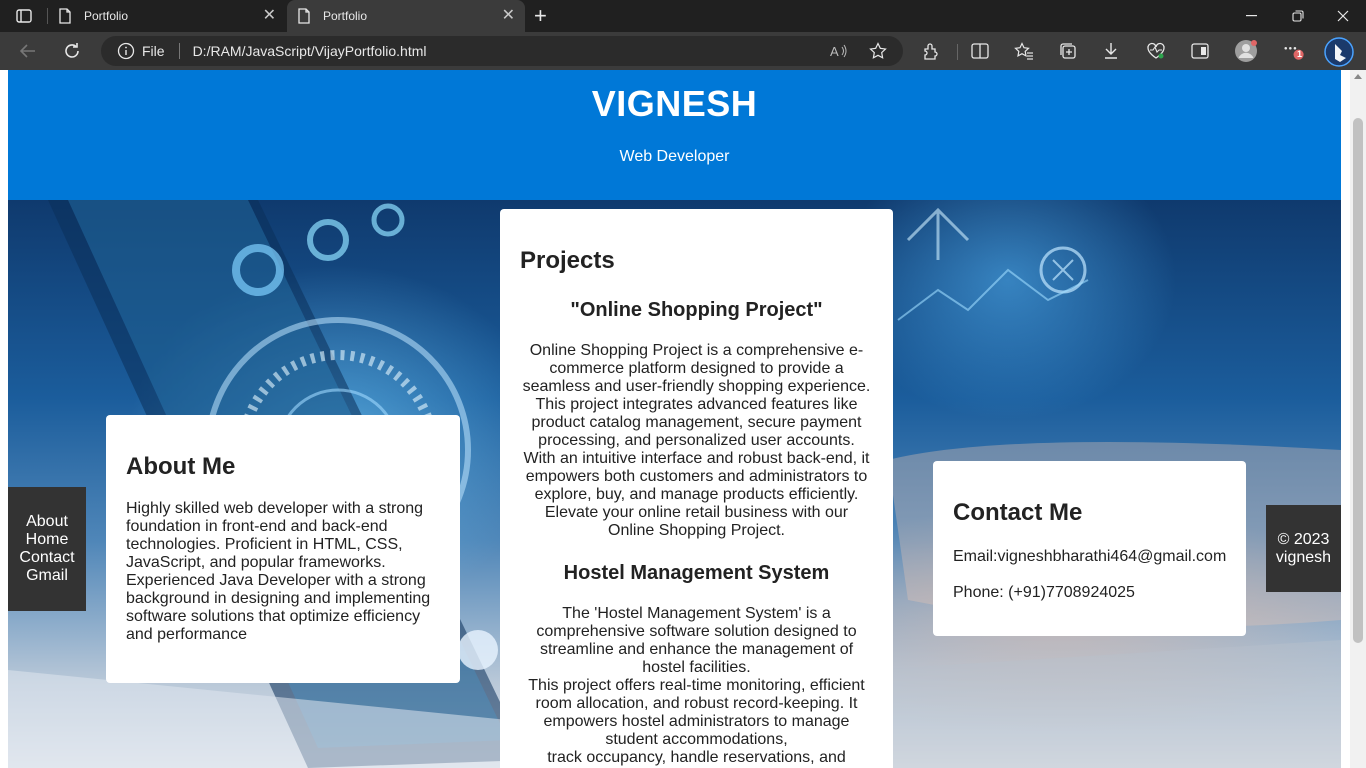 This screenshot has width=1366, height=768. Describe the element at coordinates (310, 51) in the screenshot. I see `url-text: D:/RAM/JavaScript/VijayPortfolio.html` at that location.